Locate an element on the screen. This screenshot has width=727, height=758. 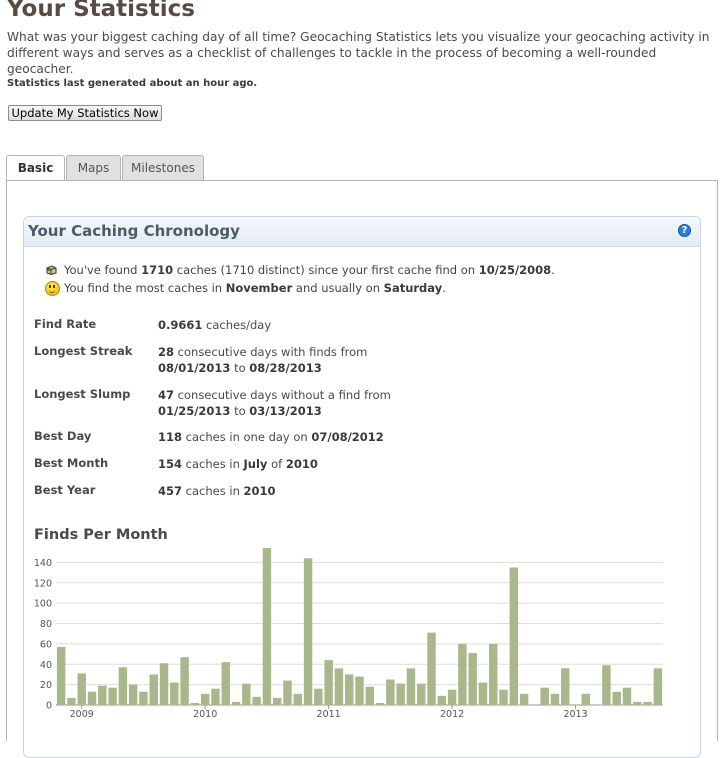
found-text-3: . is located at coordinates (553, 270).